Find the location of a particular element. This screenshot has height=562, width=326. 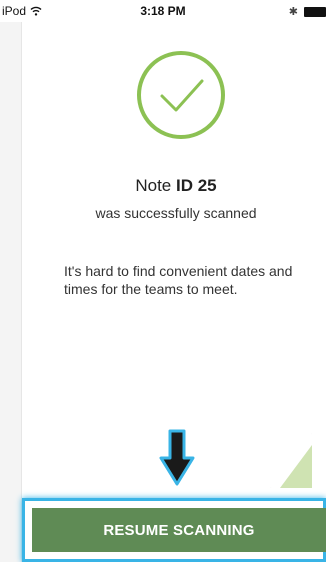

left-edge-strip is located at coordinates (11, 281).